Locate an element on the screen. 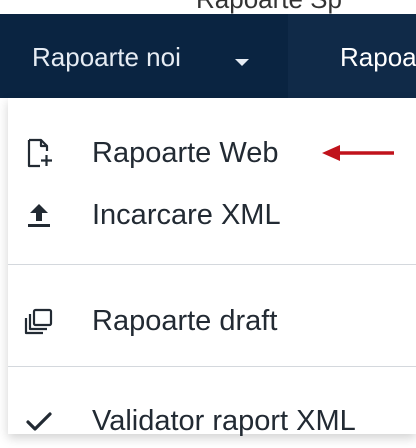 This screenshot has width=416, height=448. menu-item-validator-raport-xml: Validator raport XML is located at coordinates (212, 420).